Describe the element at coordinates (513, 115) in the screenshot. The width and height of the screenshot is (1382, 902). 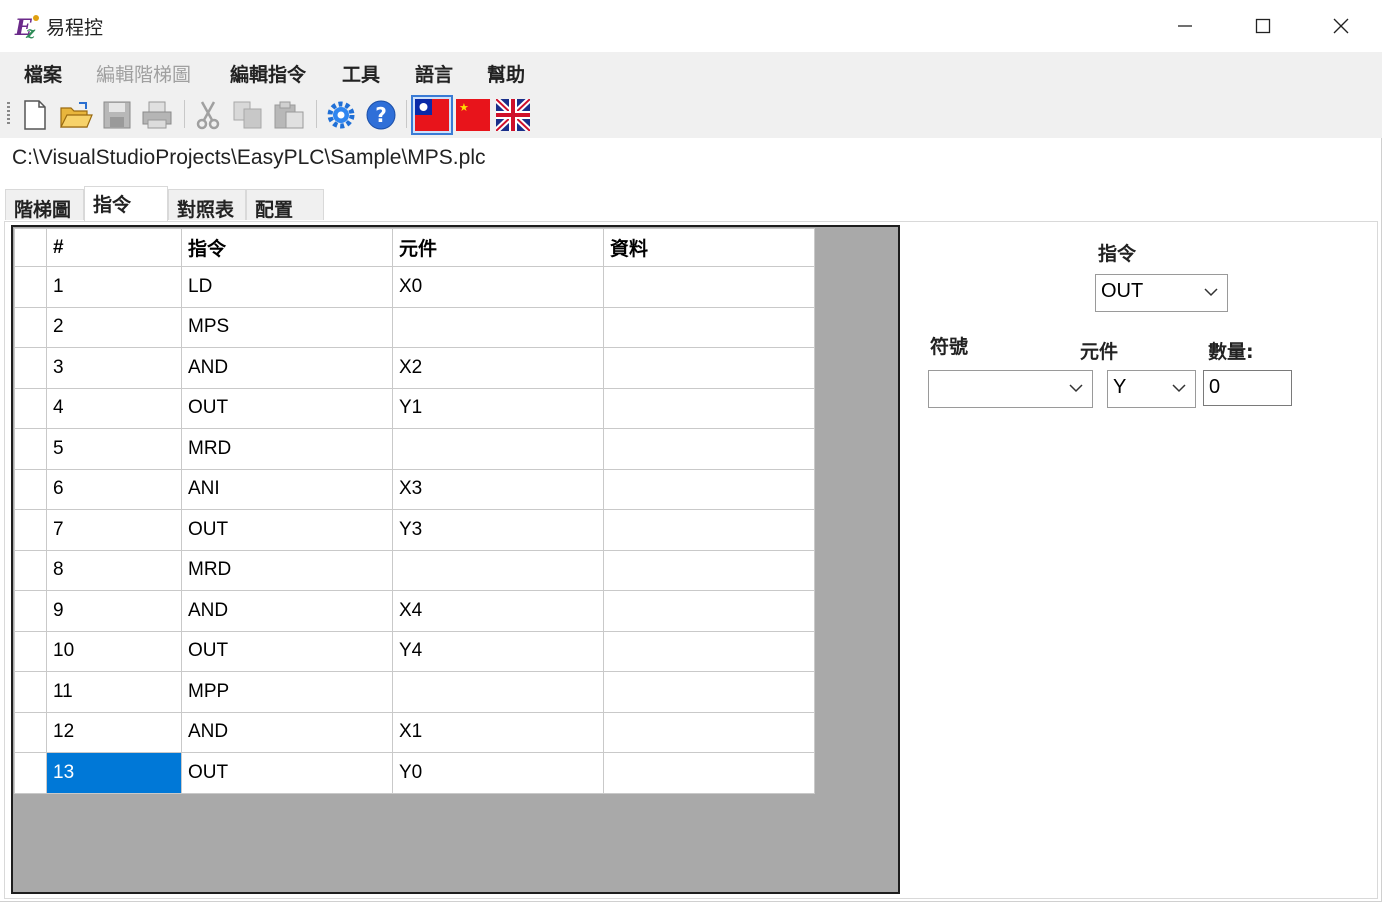
I see `language-english-button` at that location.